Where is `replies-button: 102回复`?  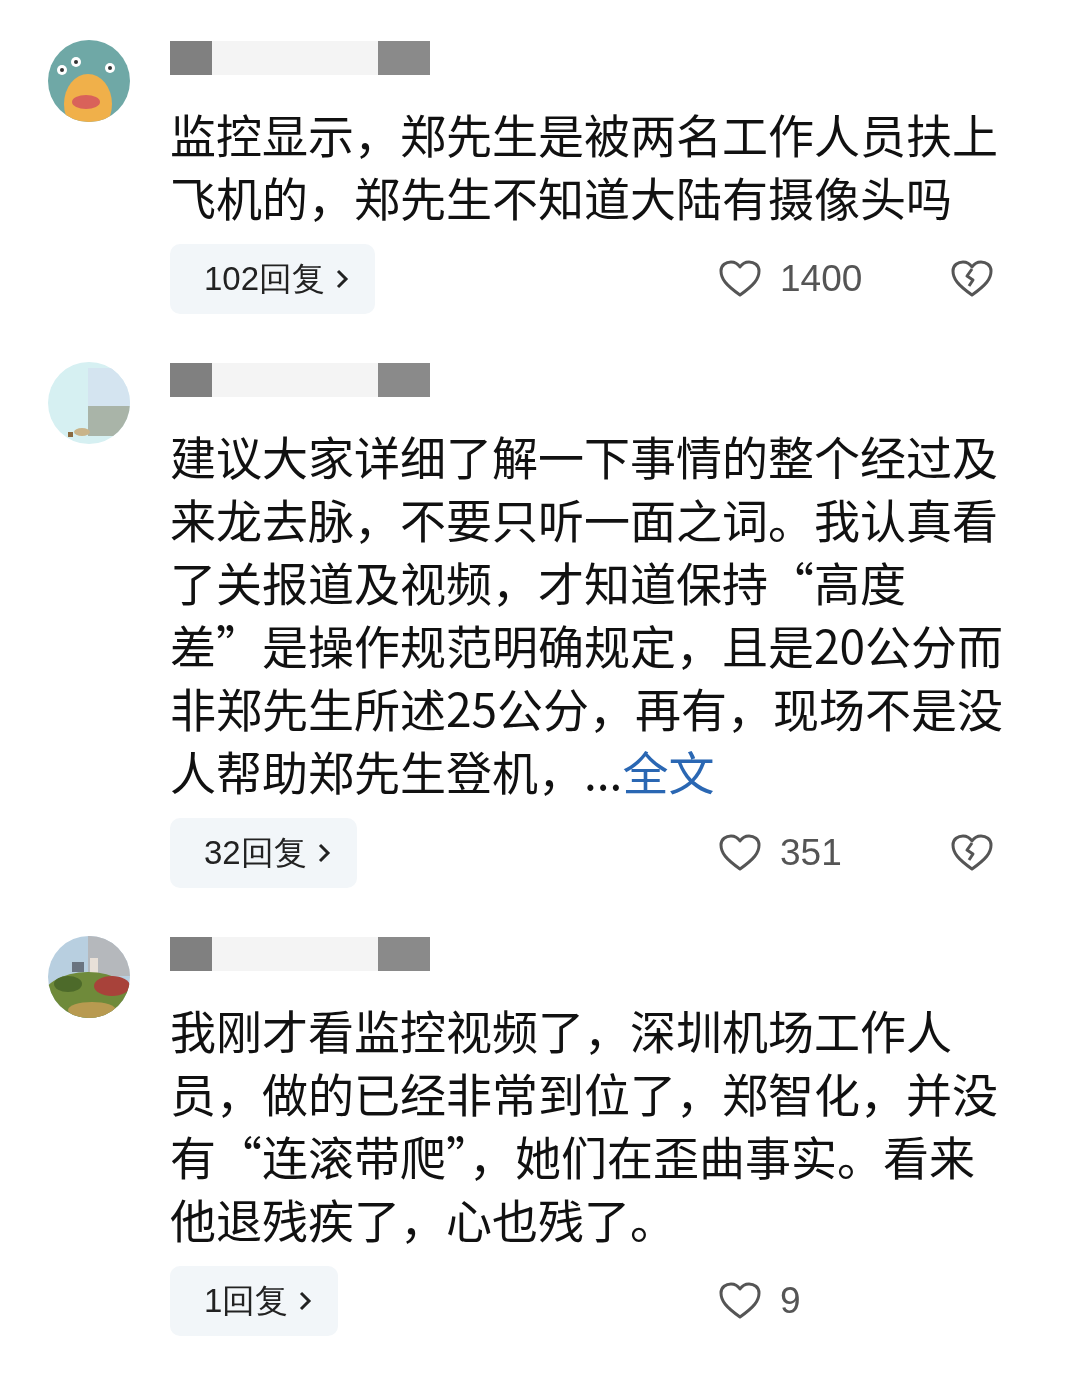 replies-button: 102回复 is located at coordinates (273, 279).